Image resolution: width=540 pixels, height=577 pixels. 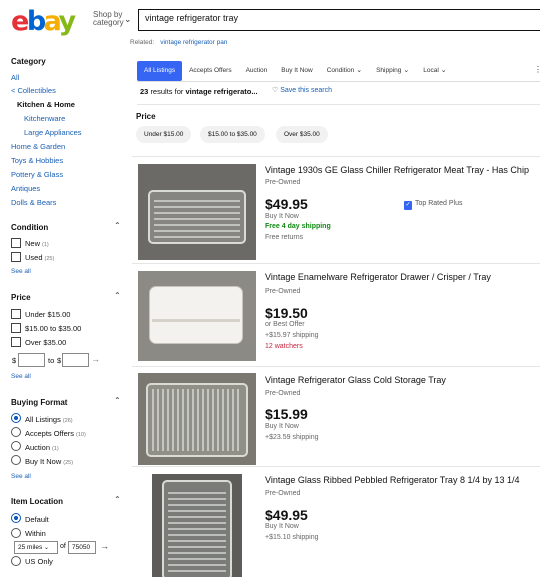 I want to click on price-middle-label: $15.00 to $35.00, so click(x=53, y=328).